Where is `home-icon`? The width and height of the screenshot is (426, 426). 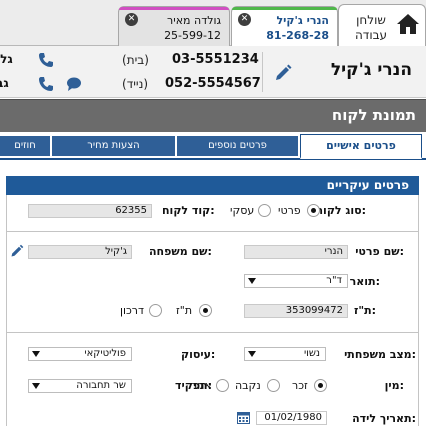 home-icon is located at coordinates (408, 24).